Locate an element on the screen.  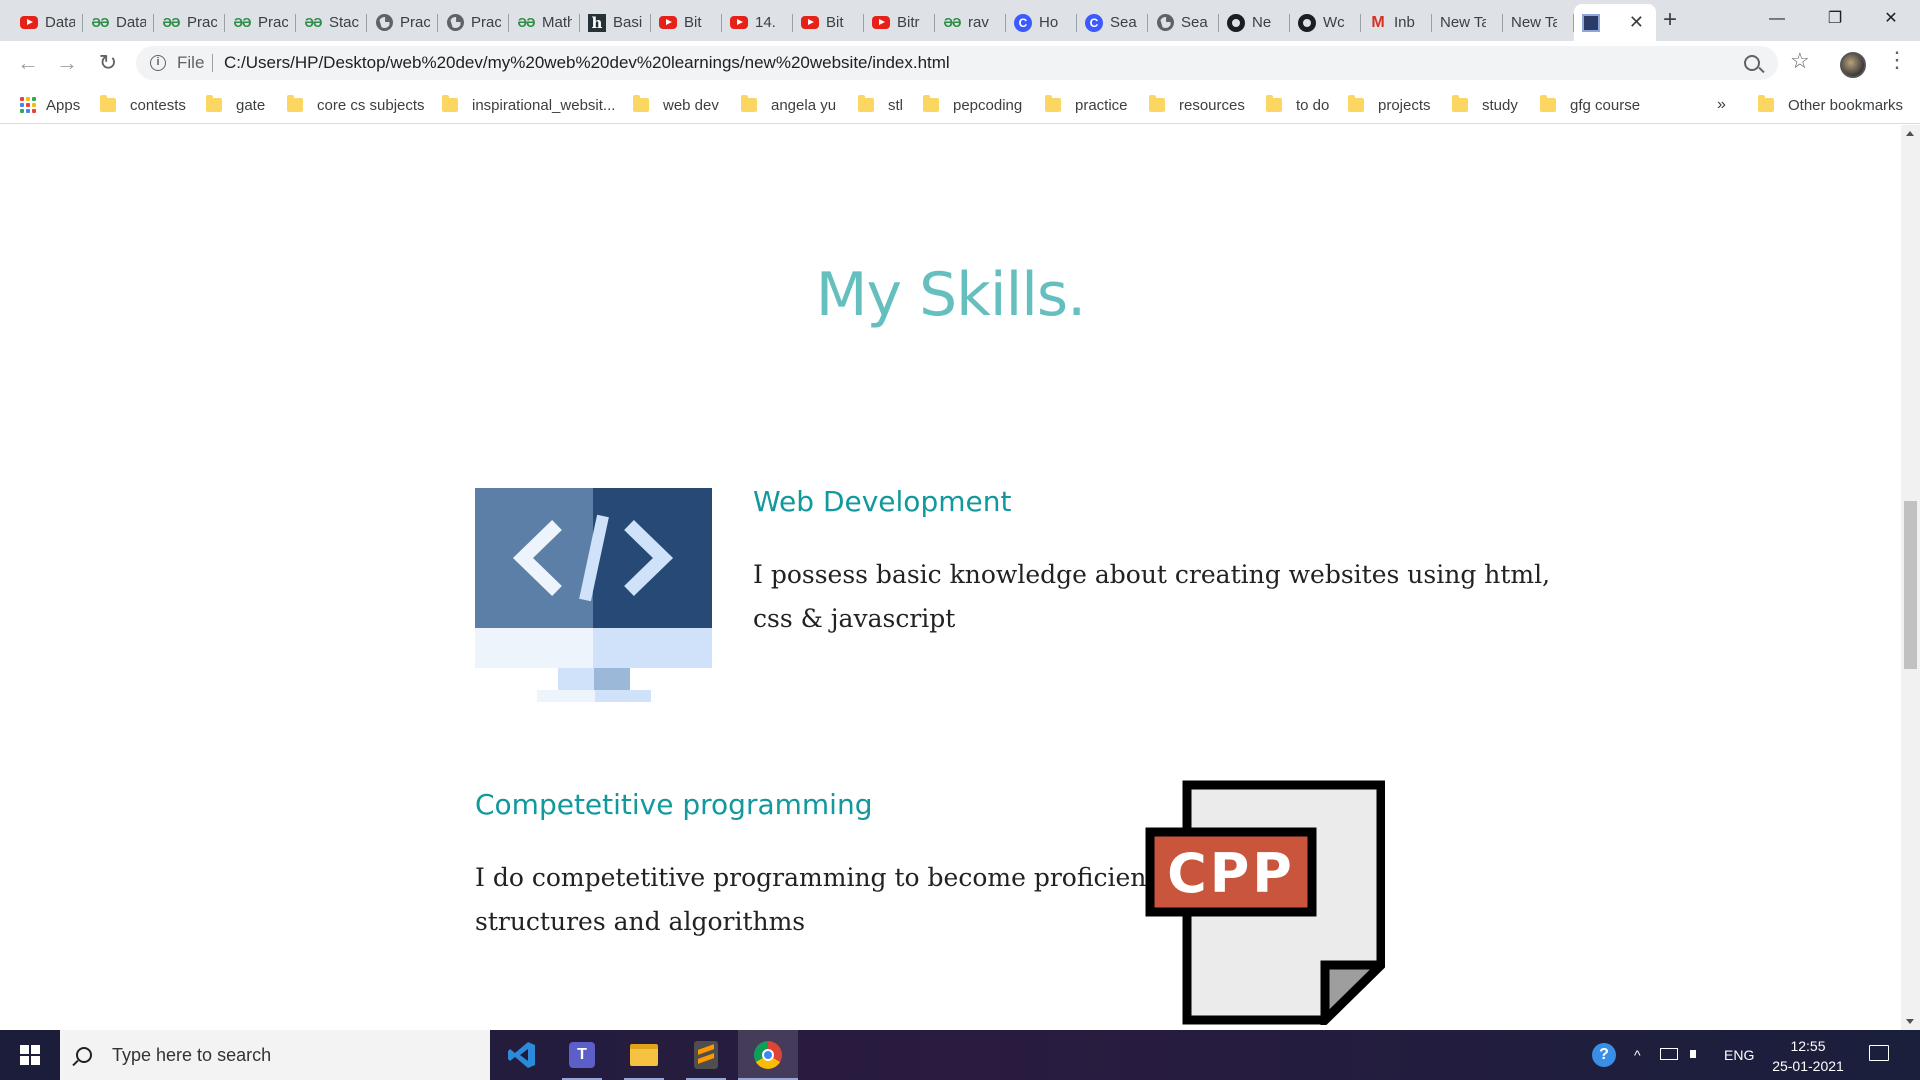
taskbar-clock: 12:55 25-01-2021 is located at coordinates (1808, 1056).